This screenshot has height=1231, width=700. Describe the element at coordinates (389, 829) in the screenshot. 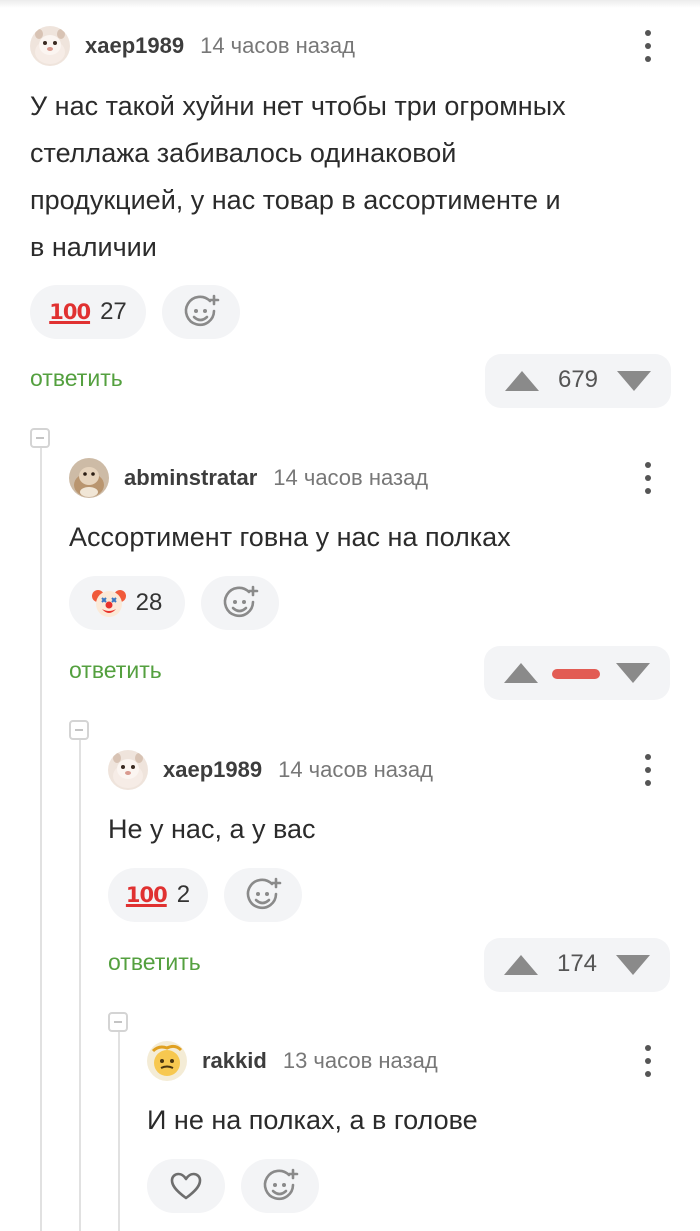

I see `comment-text: Не у нас, а у вас` at that location.